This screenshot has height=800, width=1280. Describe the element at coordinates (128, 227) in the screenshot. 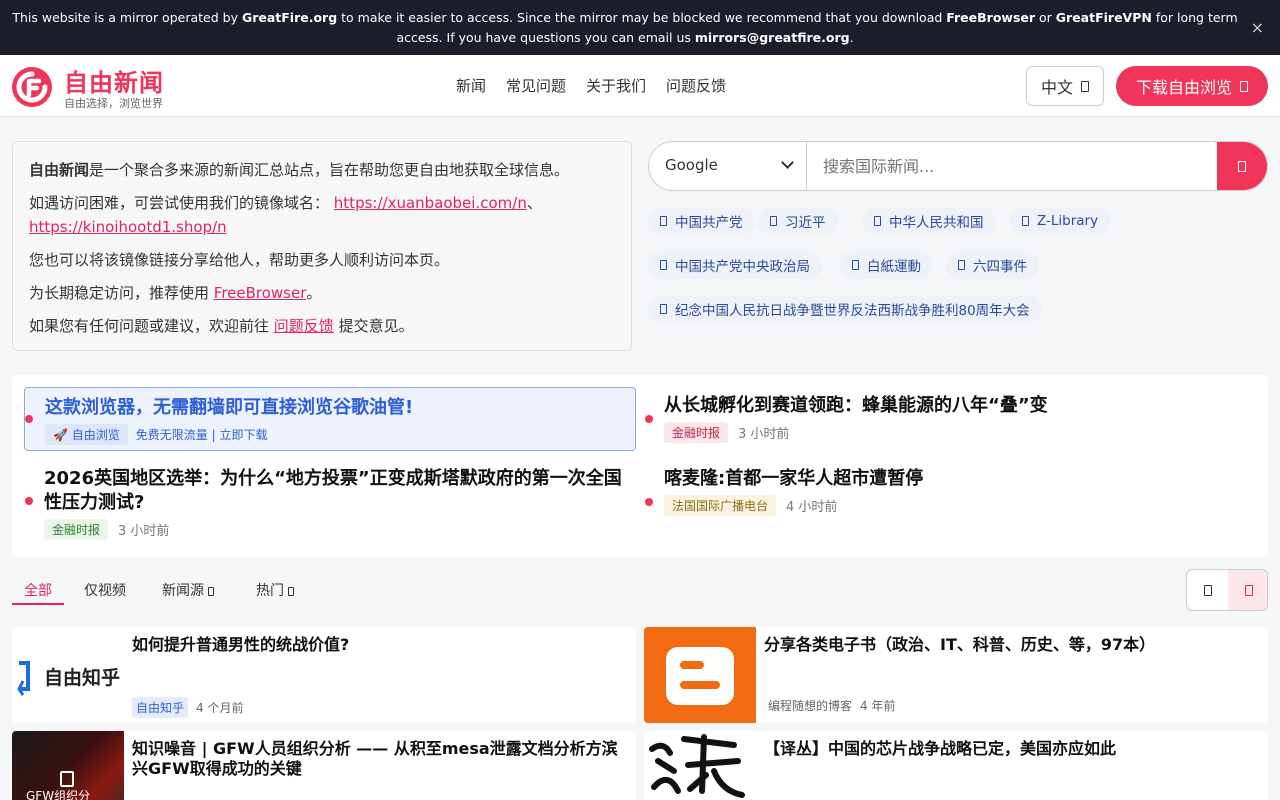

I see `mirror-link-2: https://kinoihootd1.shop/n` at that location.